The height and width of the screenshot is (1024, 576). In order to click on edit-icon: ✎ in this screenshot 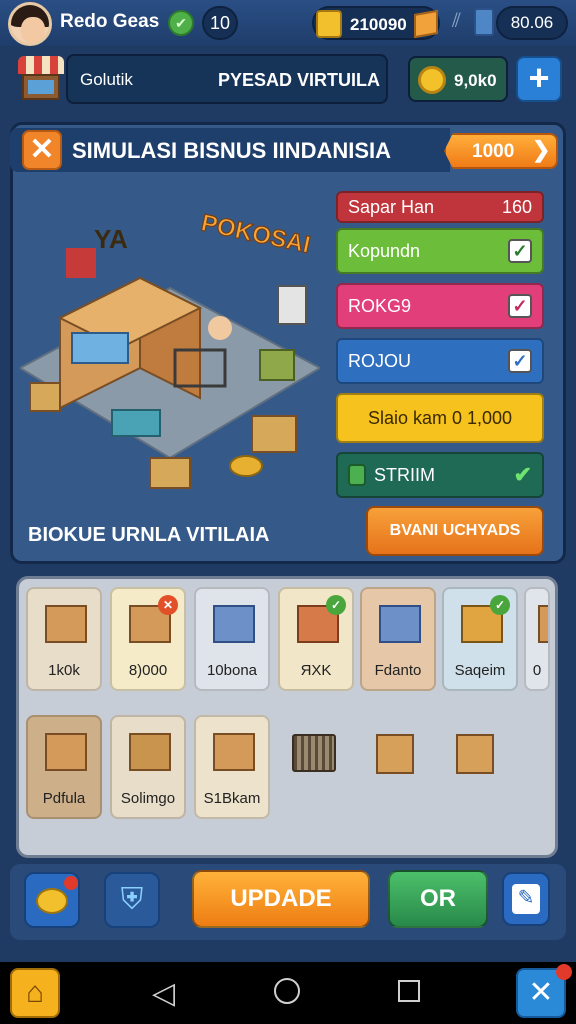, I will do `click(526, 899)`.